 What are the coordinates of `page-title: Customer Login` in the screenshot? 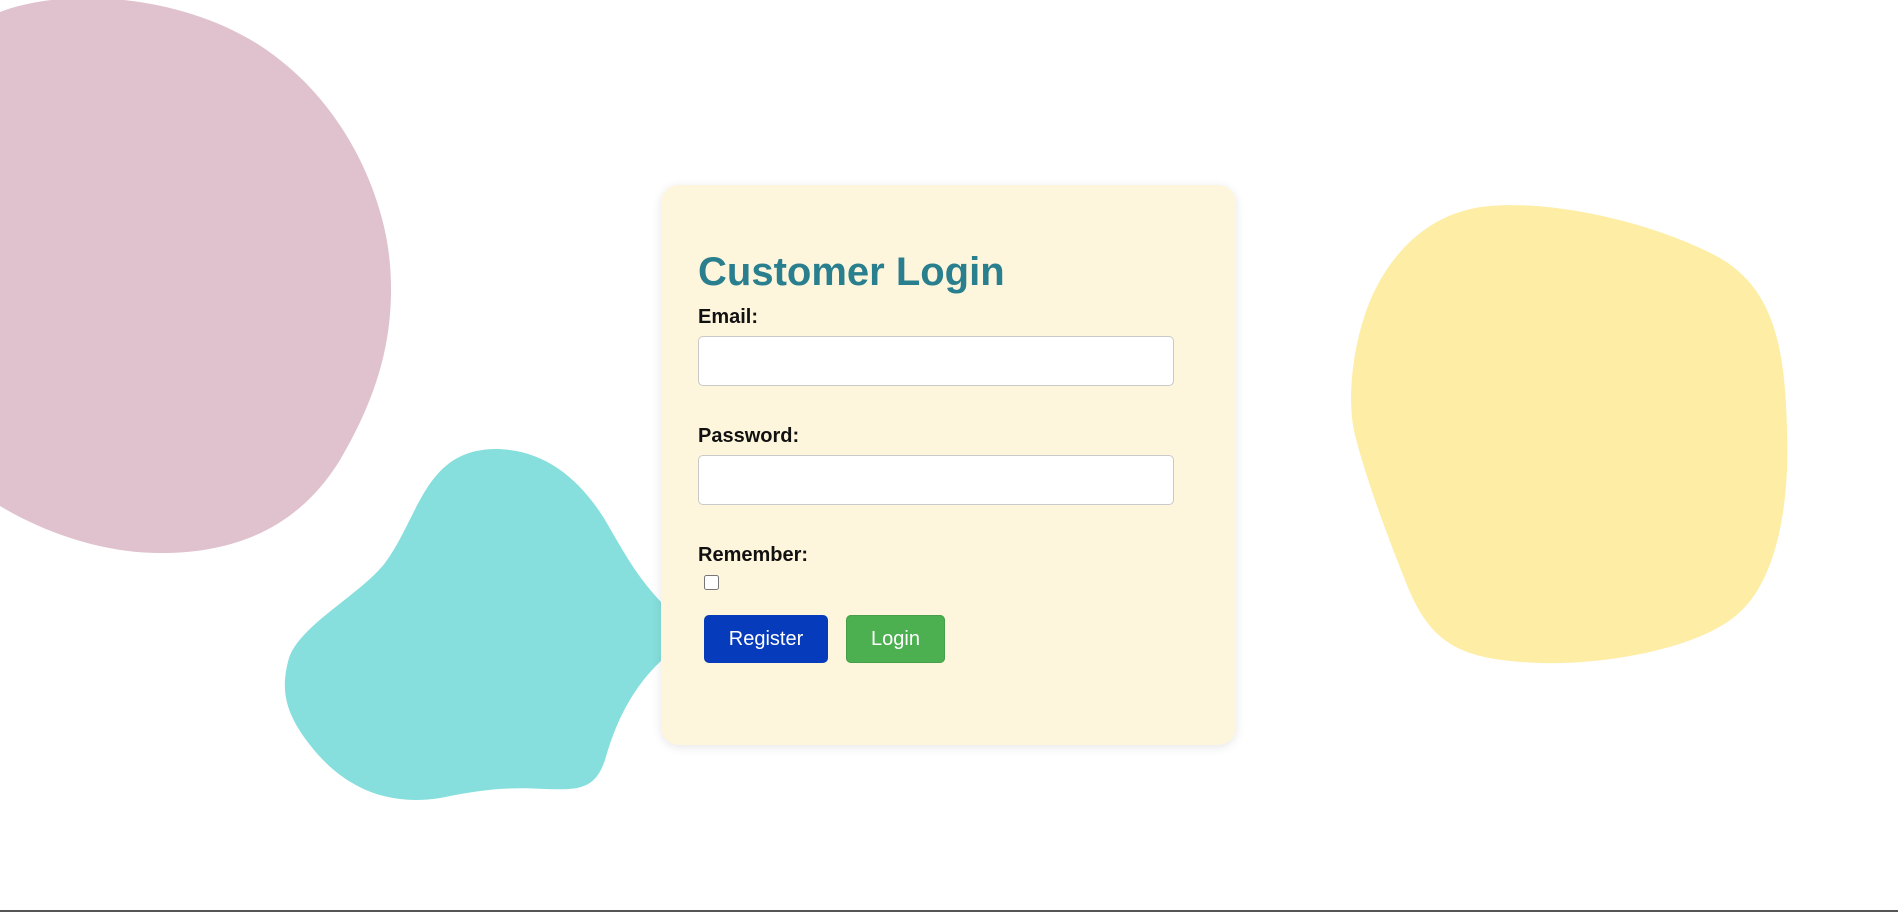 It's located at (851, 272).